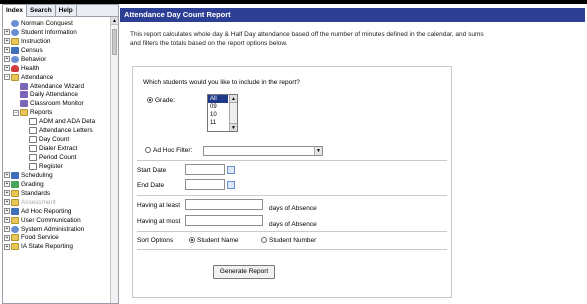 The height and width of the screenshot is (304, 587). What do you see at coordinates (60, 148) in the screenshot?
I see `sidebar-item: Dialer Extract` at bounding box center [60, 148].